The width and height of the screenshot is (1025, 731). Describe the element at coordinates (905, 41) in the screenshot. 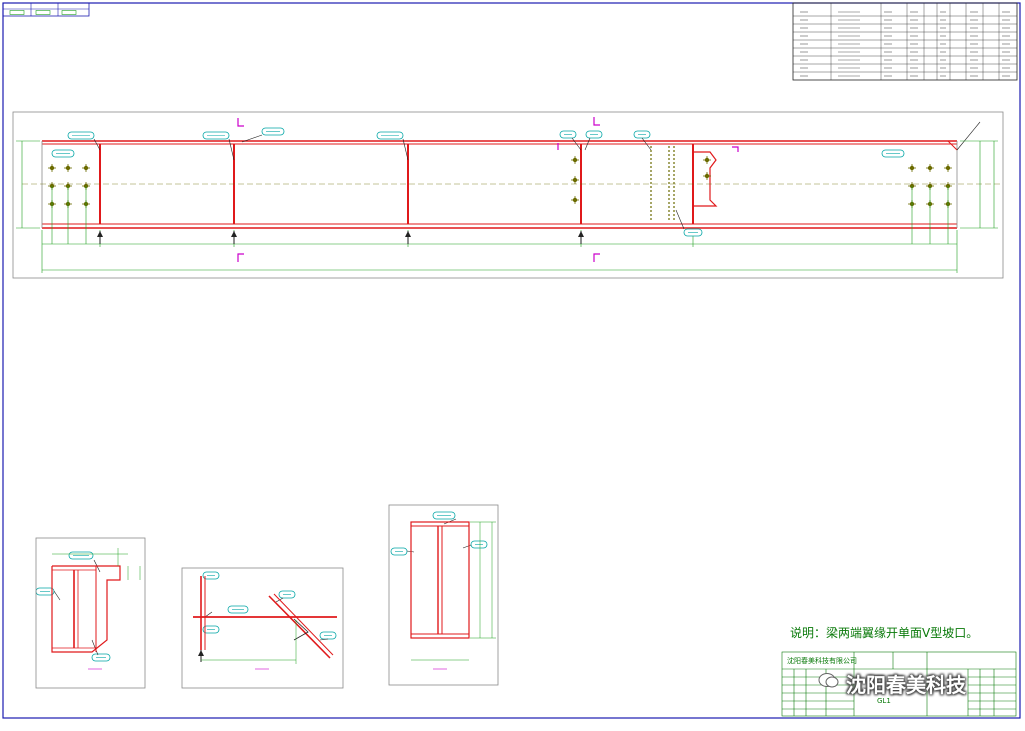

I see `material-table` at that location.